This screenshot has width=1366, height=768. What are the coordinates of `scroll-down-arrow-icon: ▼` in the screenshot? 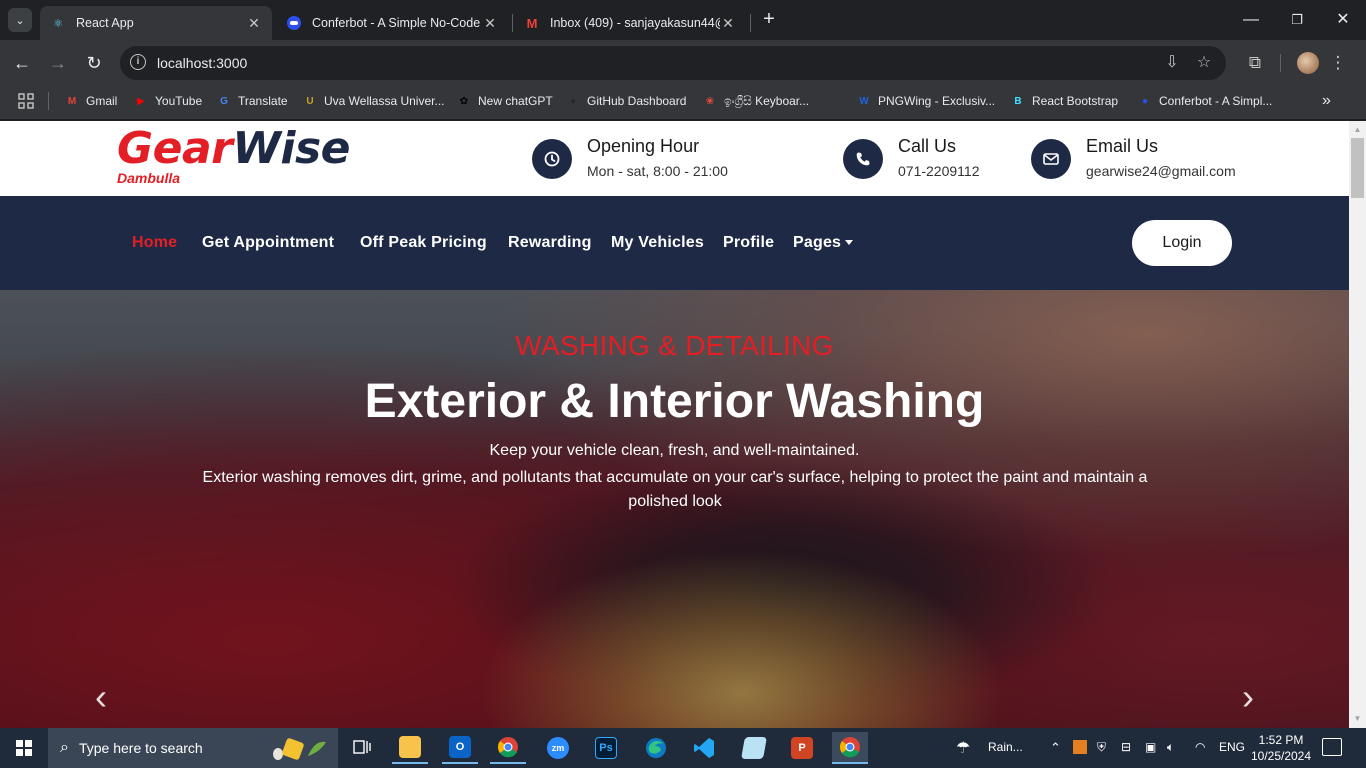 It's located at (1357, 718).